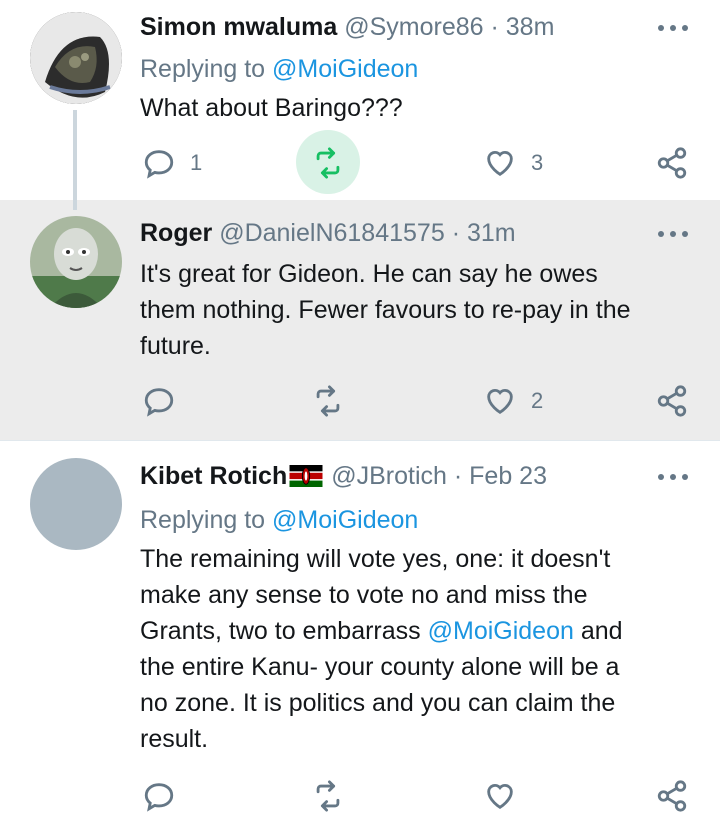  I want to click on tweet-text: What about Baringo???, so click(271, 108).